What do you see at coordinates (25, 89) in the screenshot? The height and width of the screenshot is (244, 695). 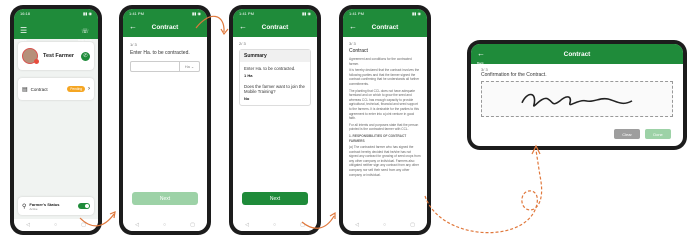 I see `contract-icon: ▤` at bounding box center [25, 89].